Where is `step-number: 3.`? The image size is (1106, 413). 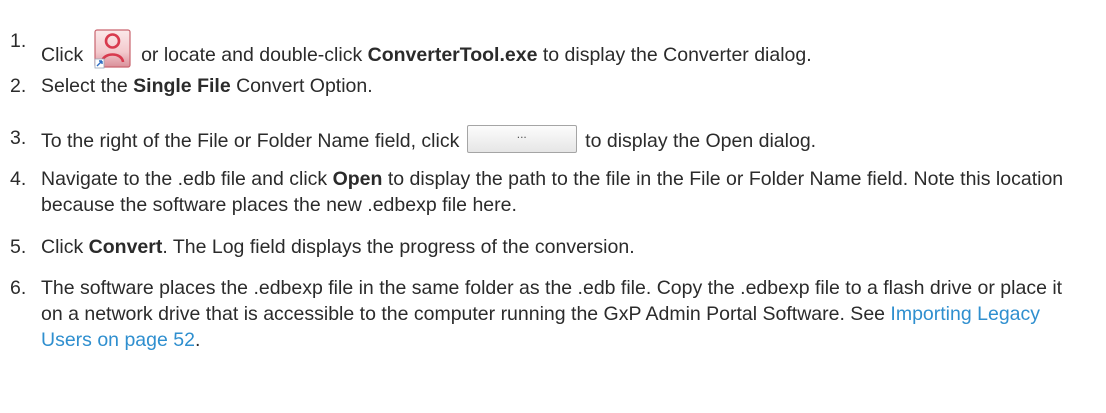
step-number: 3. is located at coordinates (18, 138).